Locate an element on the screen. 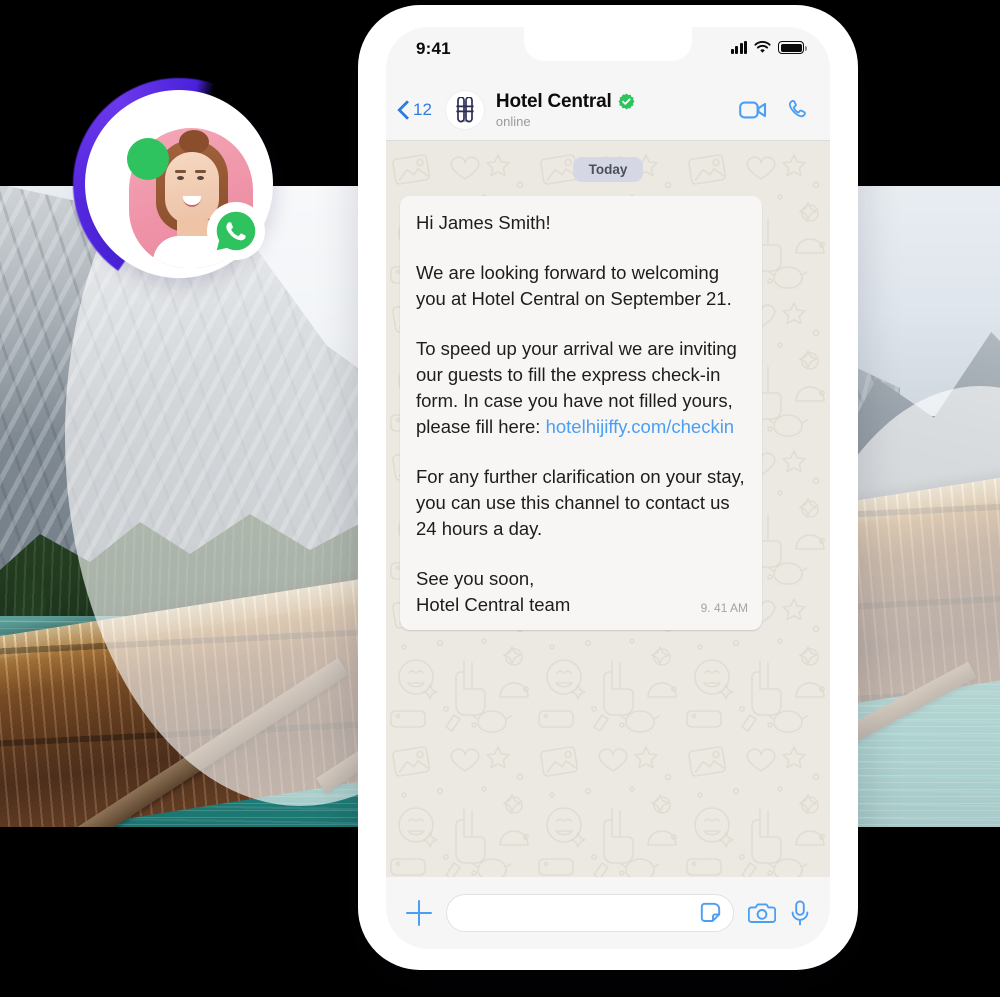  chat-header: 12 Hotel Central online is located at coordinates (608, 110).